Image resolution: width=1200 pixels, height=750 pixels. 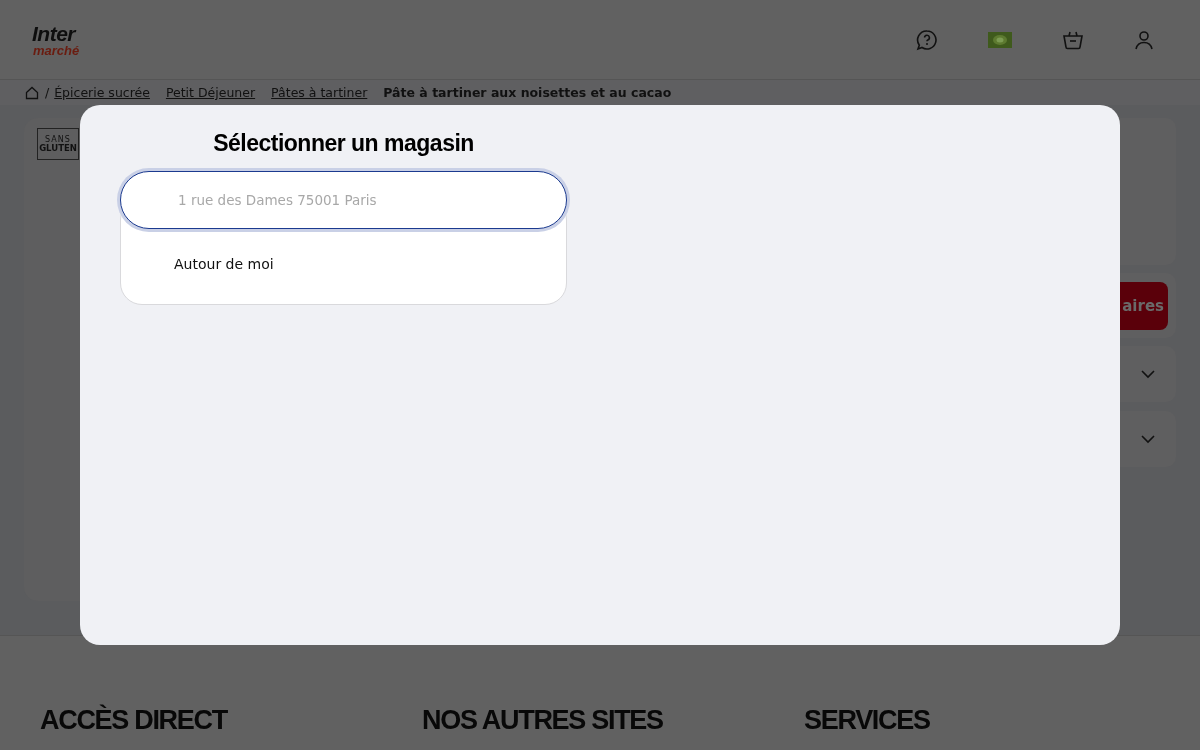 What do you see at coordinates (927, 39) in the screenshot?
I see `help-icon` at bounding box center [927, 39].